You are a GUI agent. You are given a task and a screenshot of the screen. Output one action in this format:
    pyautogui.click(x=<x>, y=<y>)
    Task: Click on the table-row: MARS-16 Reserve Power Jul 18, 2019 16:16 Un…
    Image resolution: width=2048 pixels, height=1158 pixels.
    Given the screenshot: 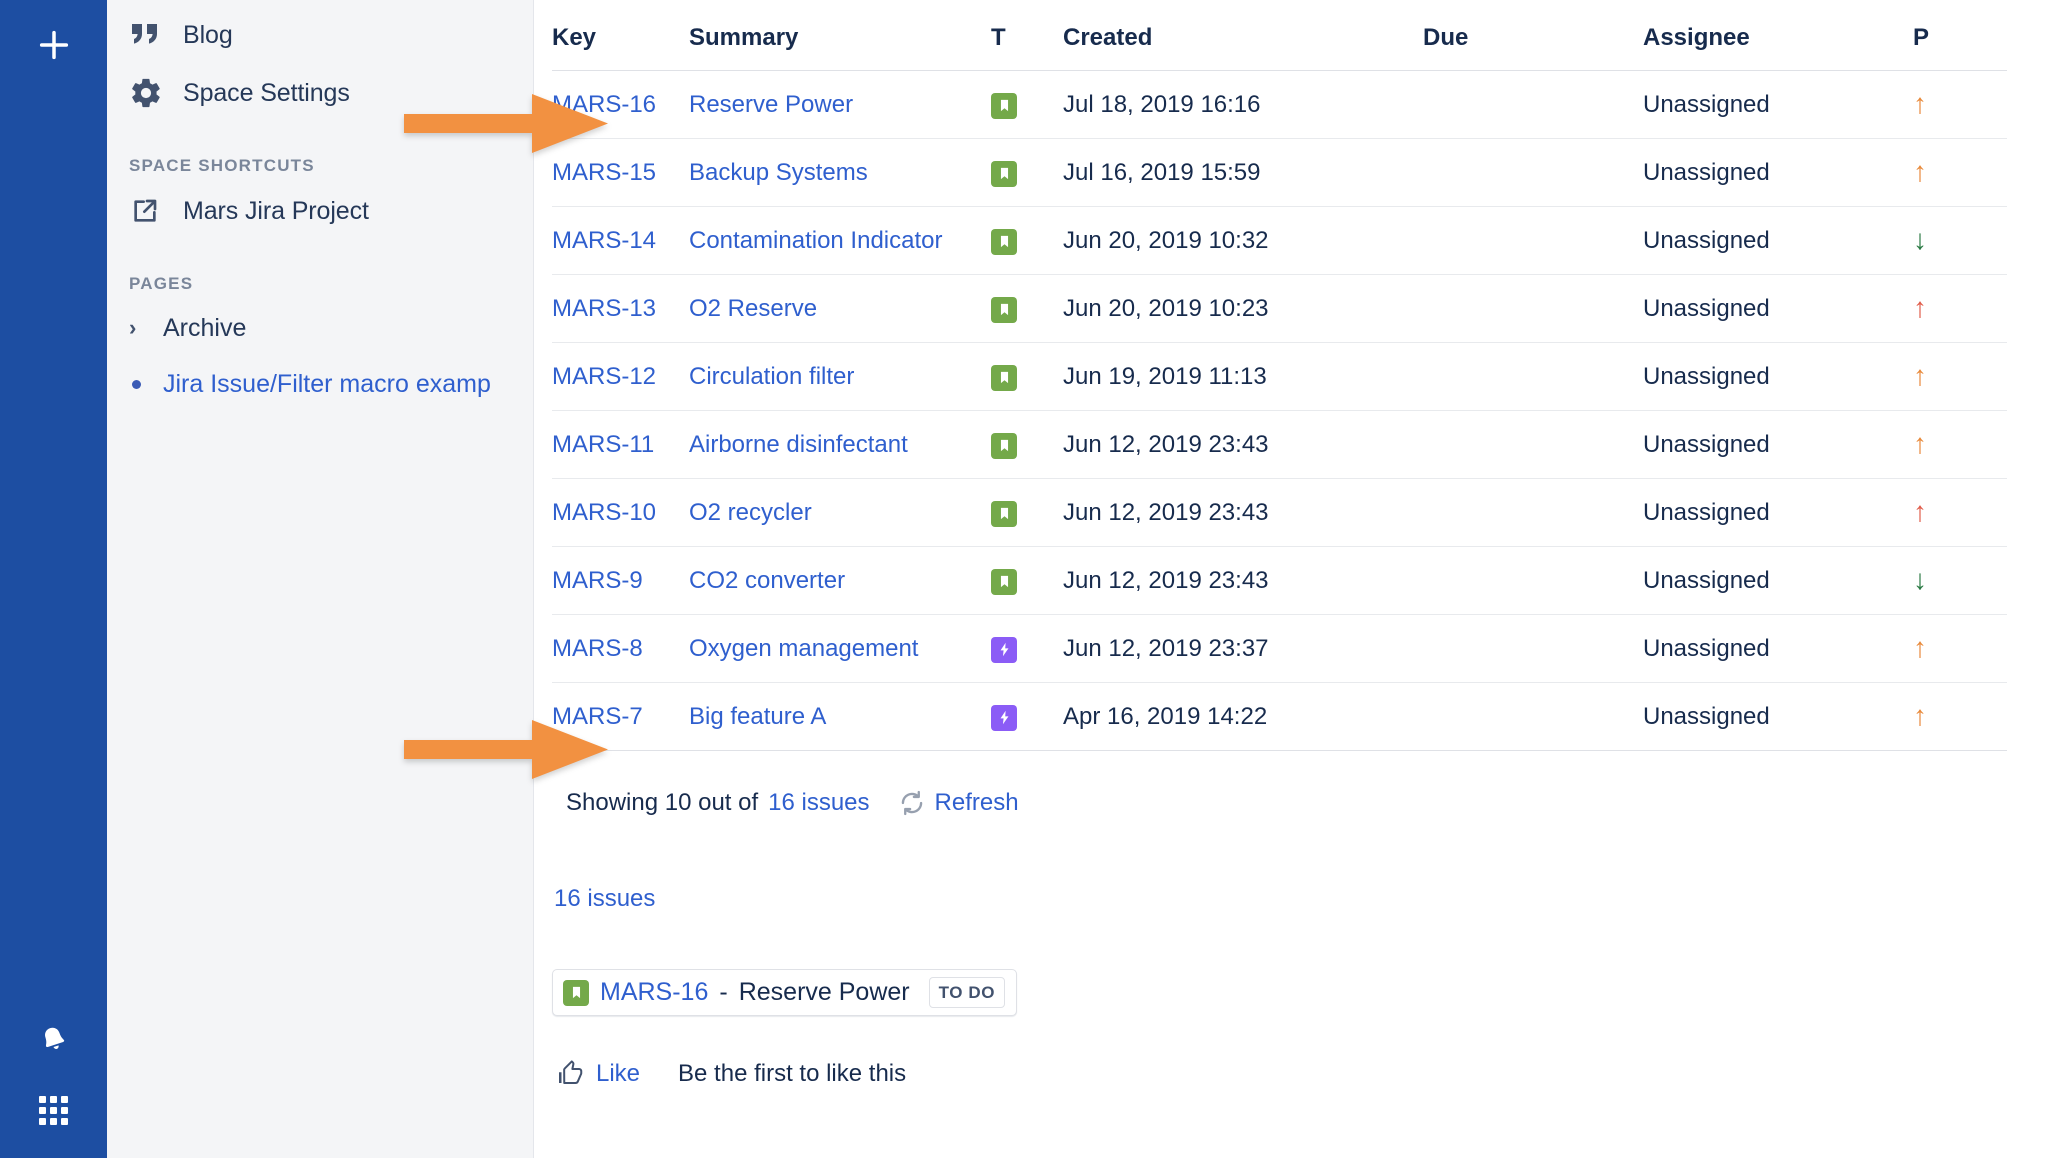 What is the action you would take?
    pyautogui.click(x=1279, y=104)
    